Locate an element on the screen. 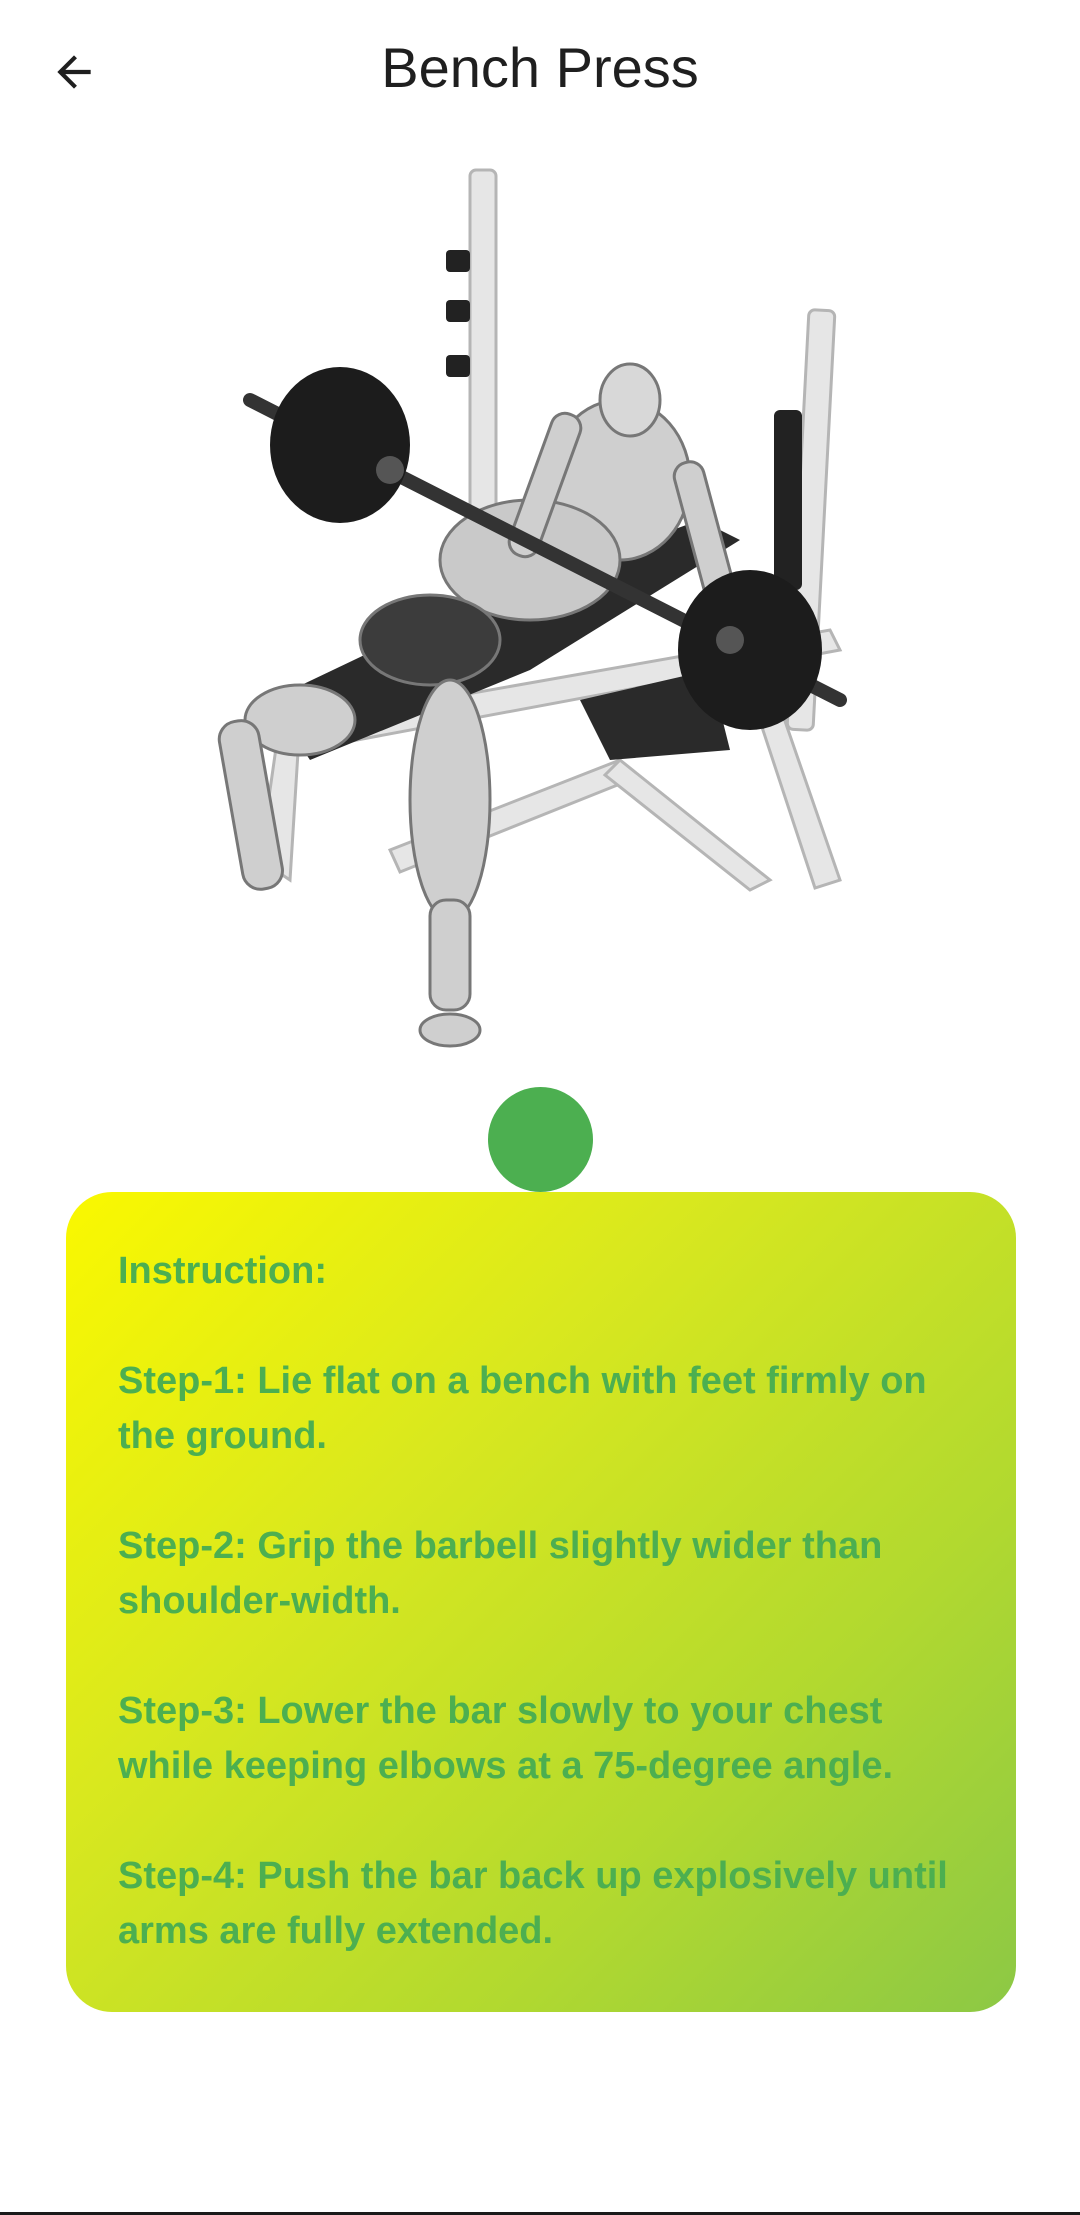 This screenshot has height=2215, width=1080. instruction-heading: Instruction: is located at coordinates (222, 1271).